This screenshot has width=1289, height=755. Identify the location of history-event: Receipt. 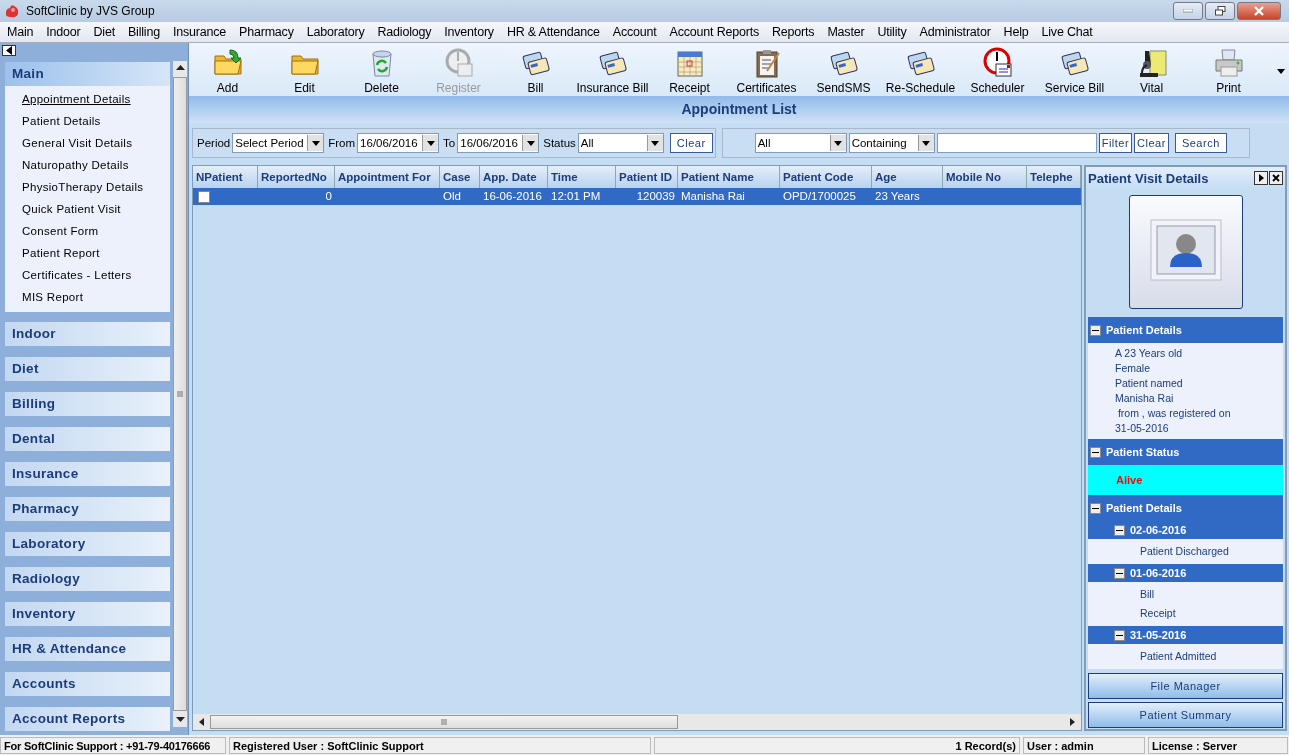
(1211, 613).